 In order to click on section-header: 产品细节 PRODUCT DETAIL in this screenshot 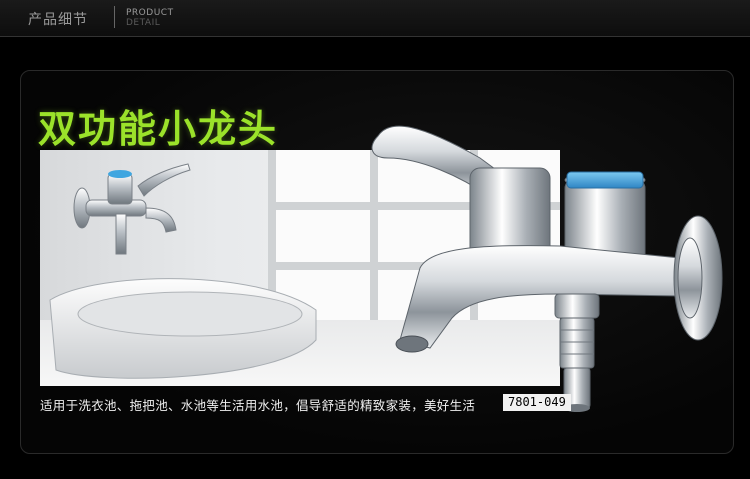, I will do `click(375, 18)`.